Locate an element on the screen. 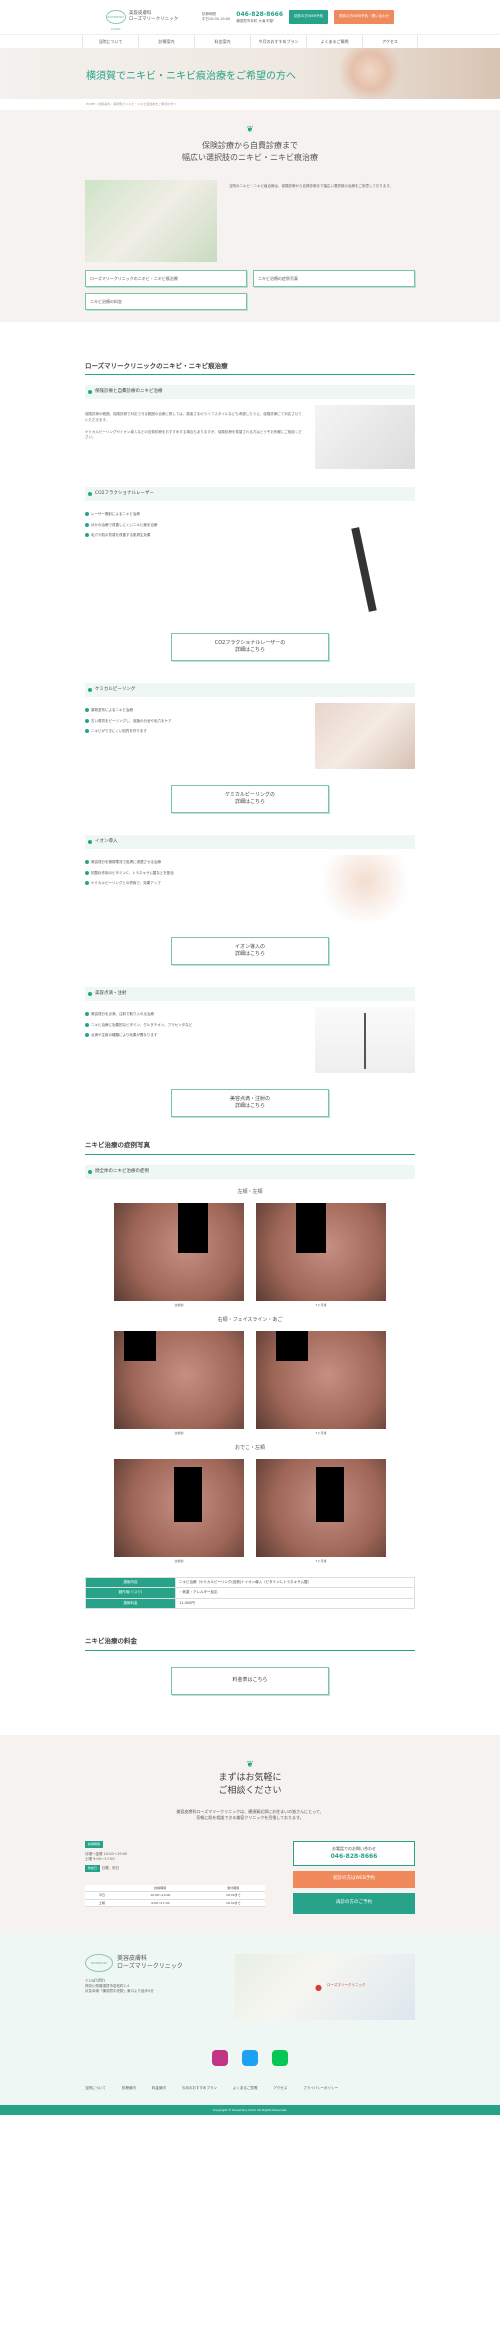 This screenshot has height=2341, width=500. instagram-icon is located at coordinates (220, 2057).